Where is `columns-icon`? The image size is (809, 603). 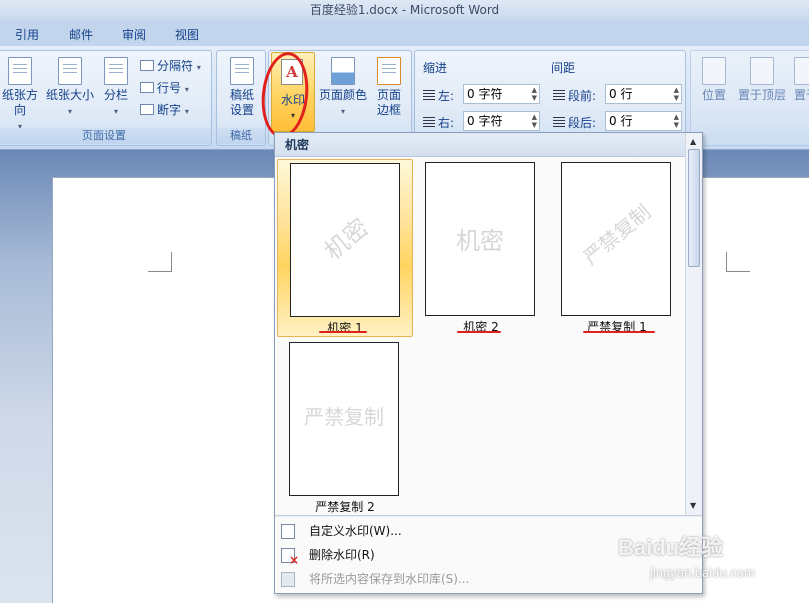
columns-icon is located at coordinates (116, 71).